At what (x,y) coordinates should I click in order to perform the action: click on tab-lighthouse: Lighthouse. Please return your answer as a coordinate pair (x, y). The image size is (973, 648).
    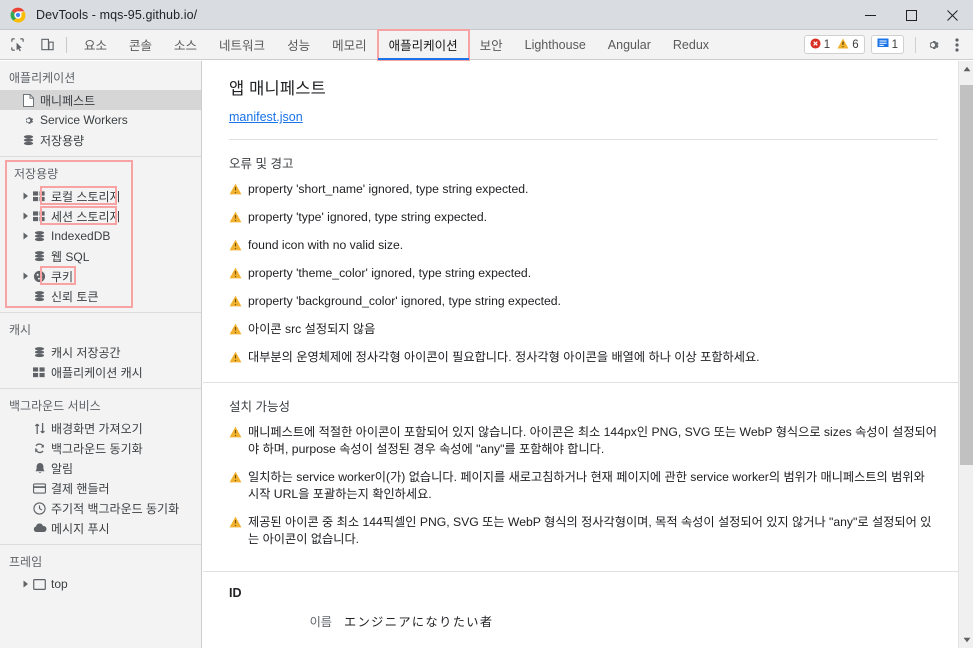
    Looking at the image, I should click on (555, 45).